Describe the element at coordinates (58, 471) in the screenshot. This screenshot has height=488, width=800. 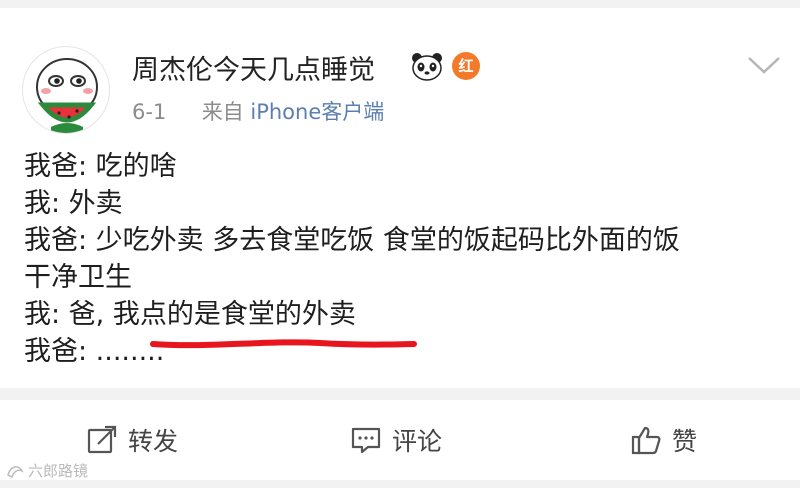
I see `watermark-text: 六郎路镜` at that location.